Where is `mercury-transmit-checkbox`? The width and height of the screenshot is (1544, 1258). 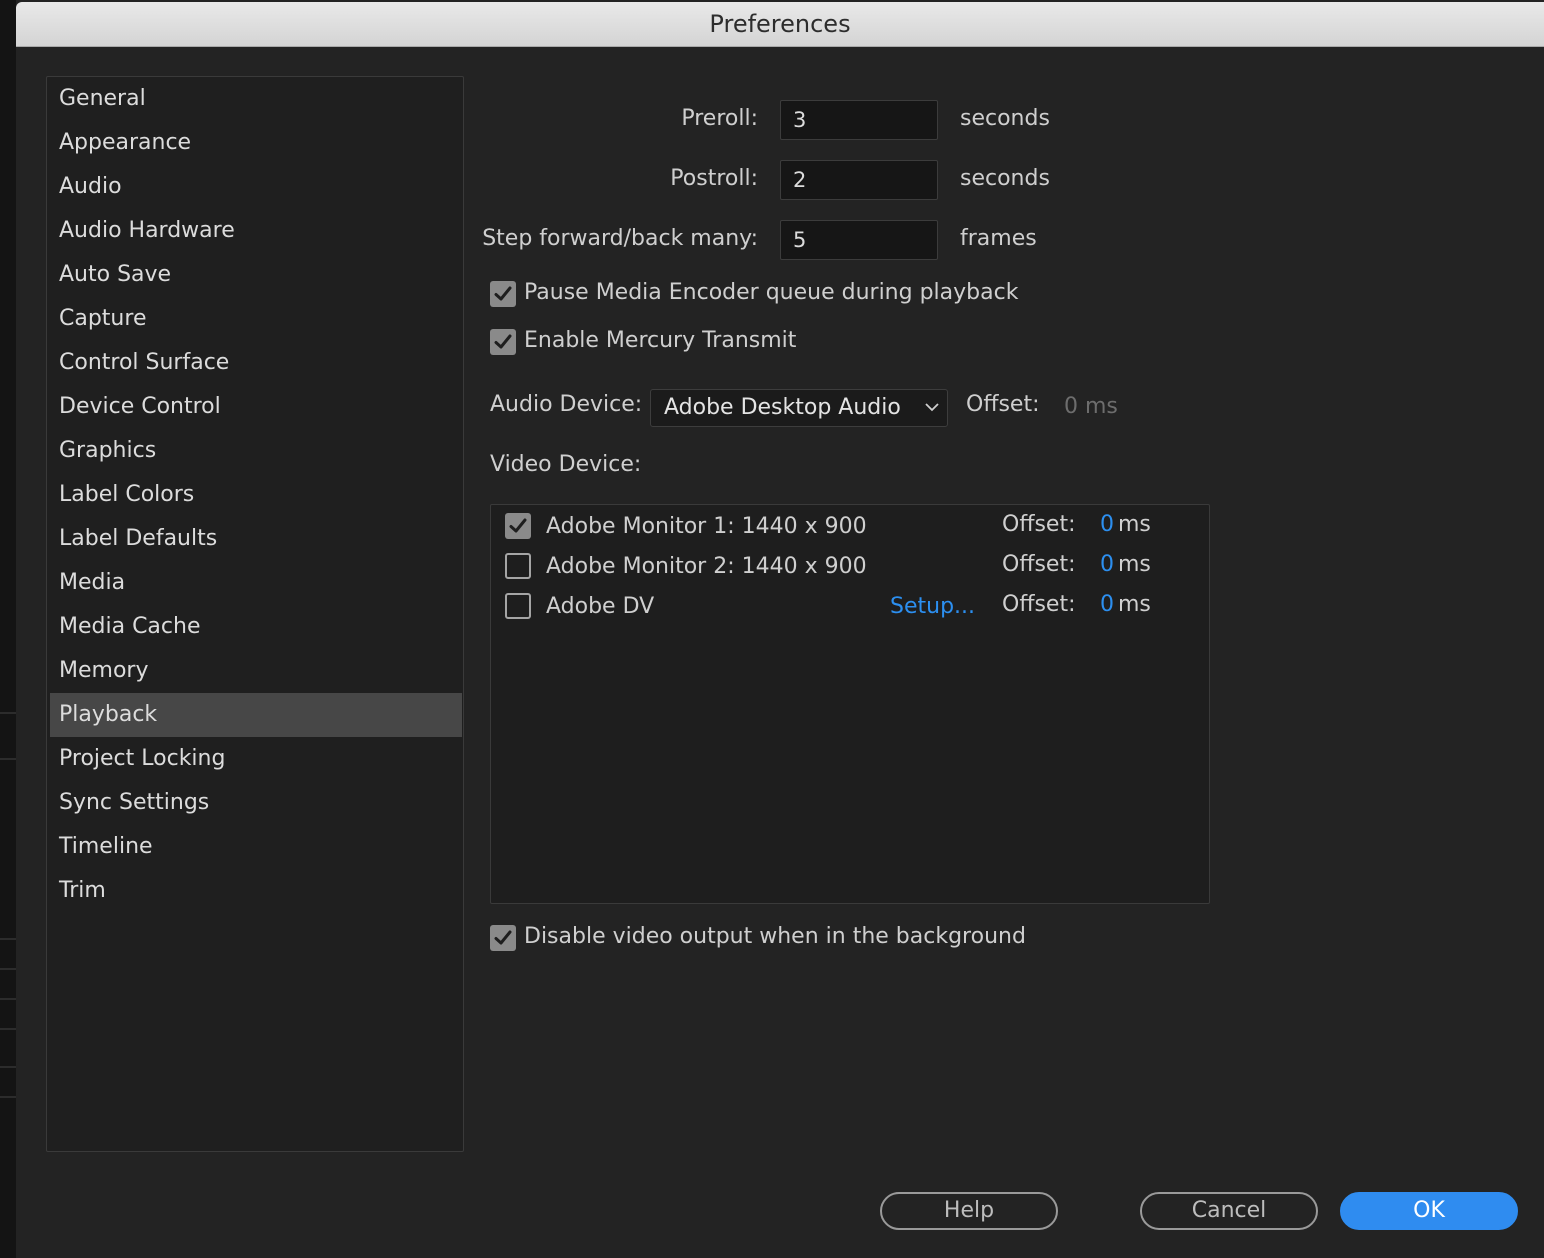
mercury-transmit-checkbox is located at coordinates (503, 342).